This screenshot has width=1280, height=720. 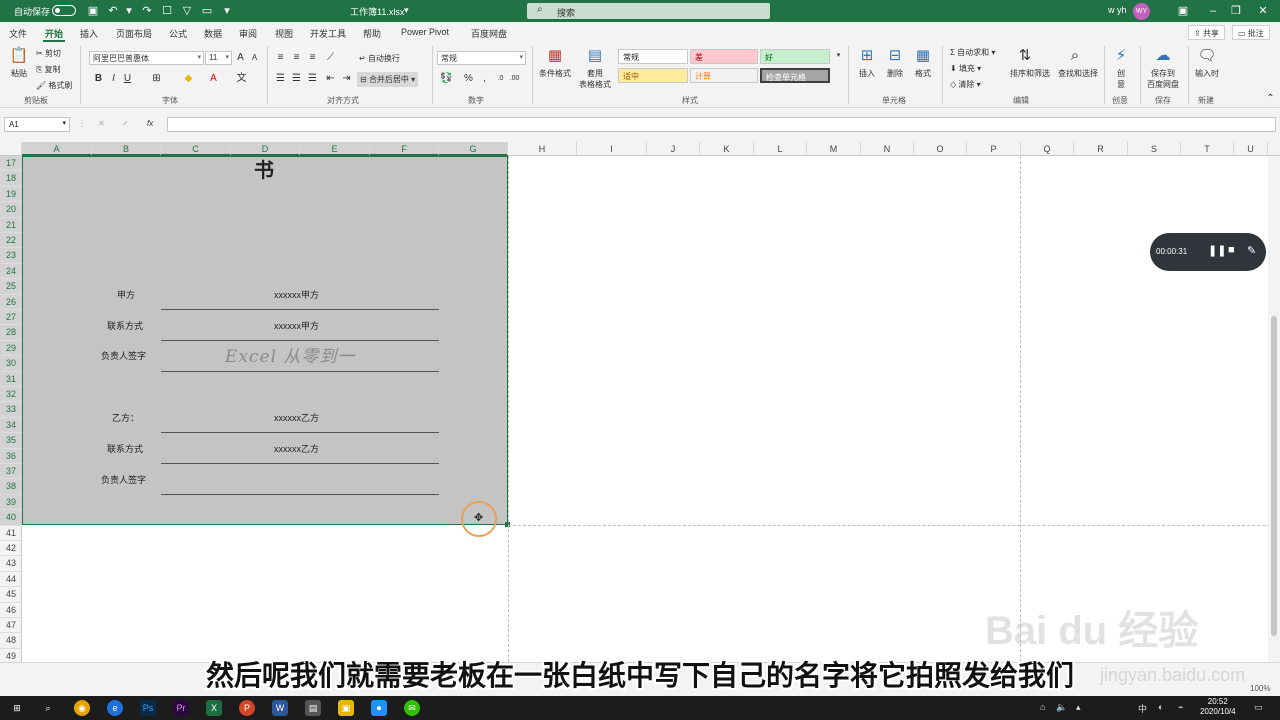 What do you see at coordinates (330, 57) in the screenshot?
I see `orientation-icon: ⟋` at bounding box center [330, 57].